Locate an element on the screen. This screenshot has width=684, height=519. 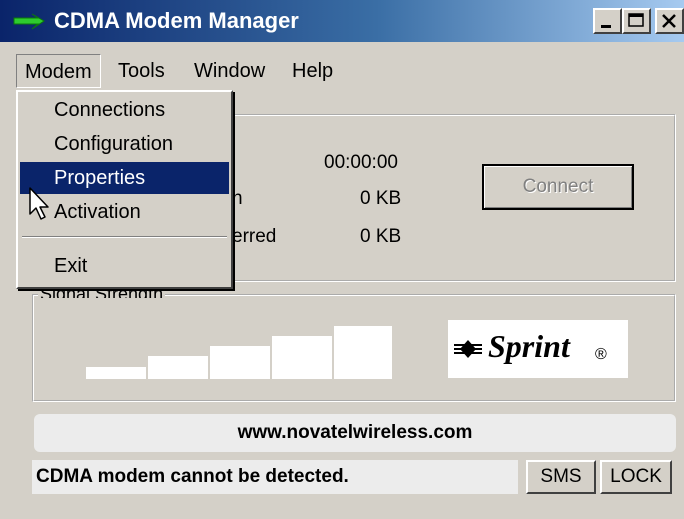
menu-item-exit: Exit is located at coordinates (124, 266).